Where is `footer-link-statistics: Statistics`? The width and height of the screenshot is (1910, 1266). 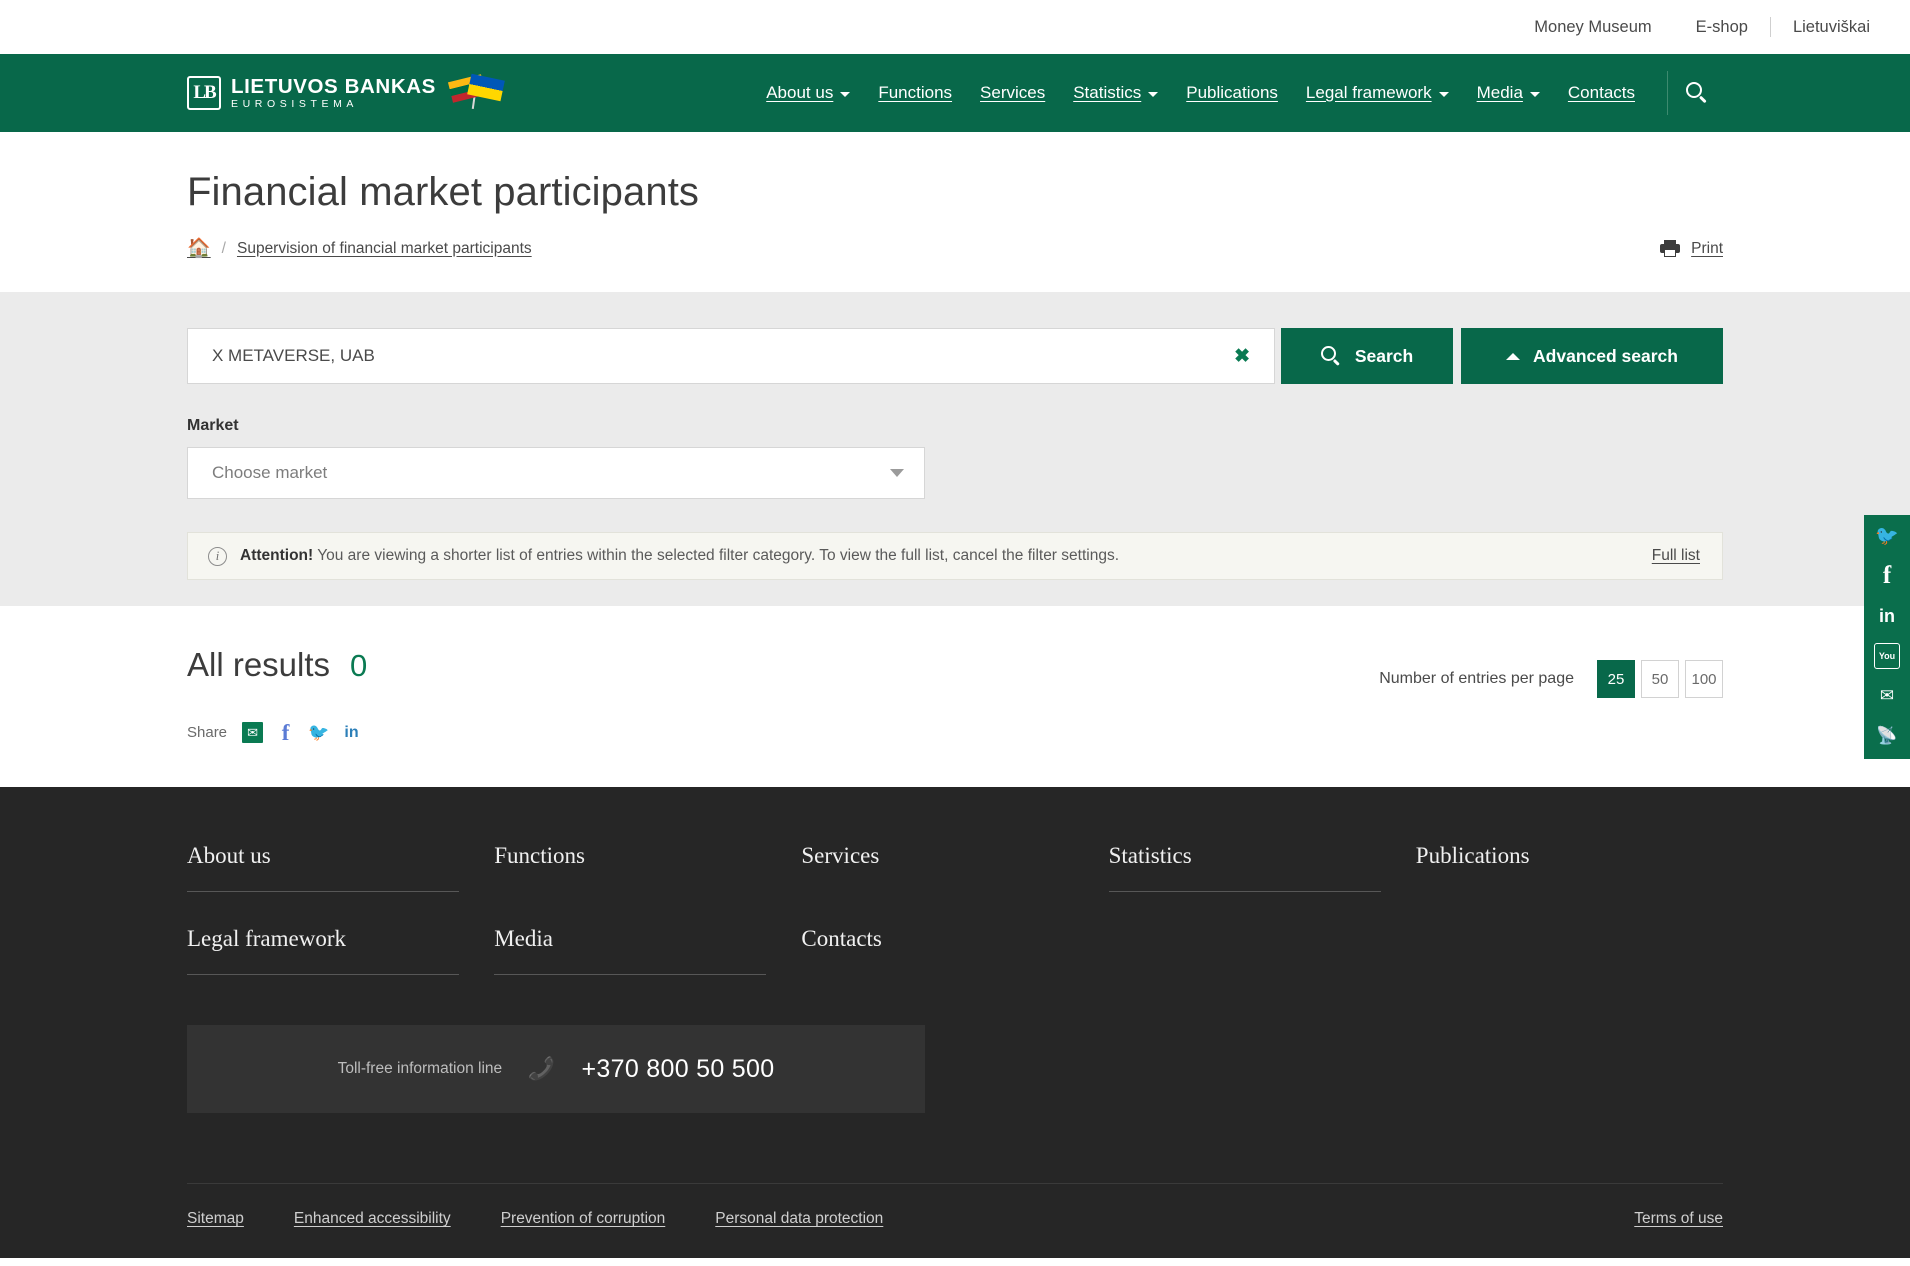
footer-link-statistics: Statistics is located at coordinates (1244, 867).